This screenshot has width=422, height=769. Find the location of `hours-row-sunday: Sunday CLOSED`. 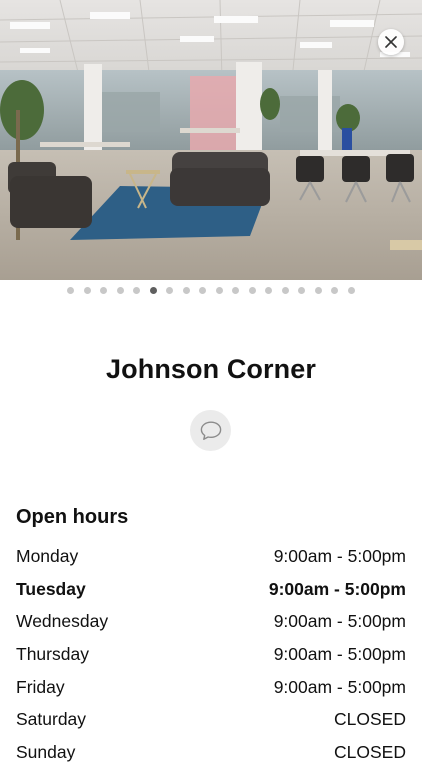

hours-row-sunday: Sunday CLOSED is located at coordinates (211, 752).